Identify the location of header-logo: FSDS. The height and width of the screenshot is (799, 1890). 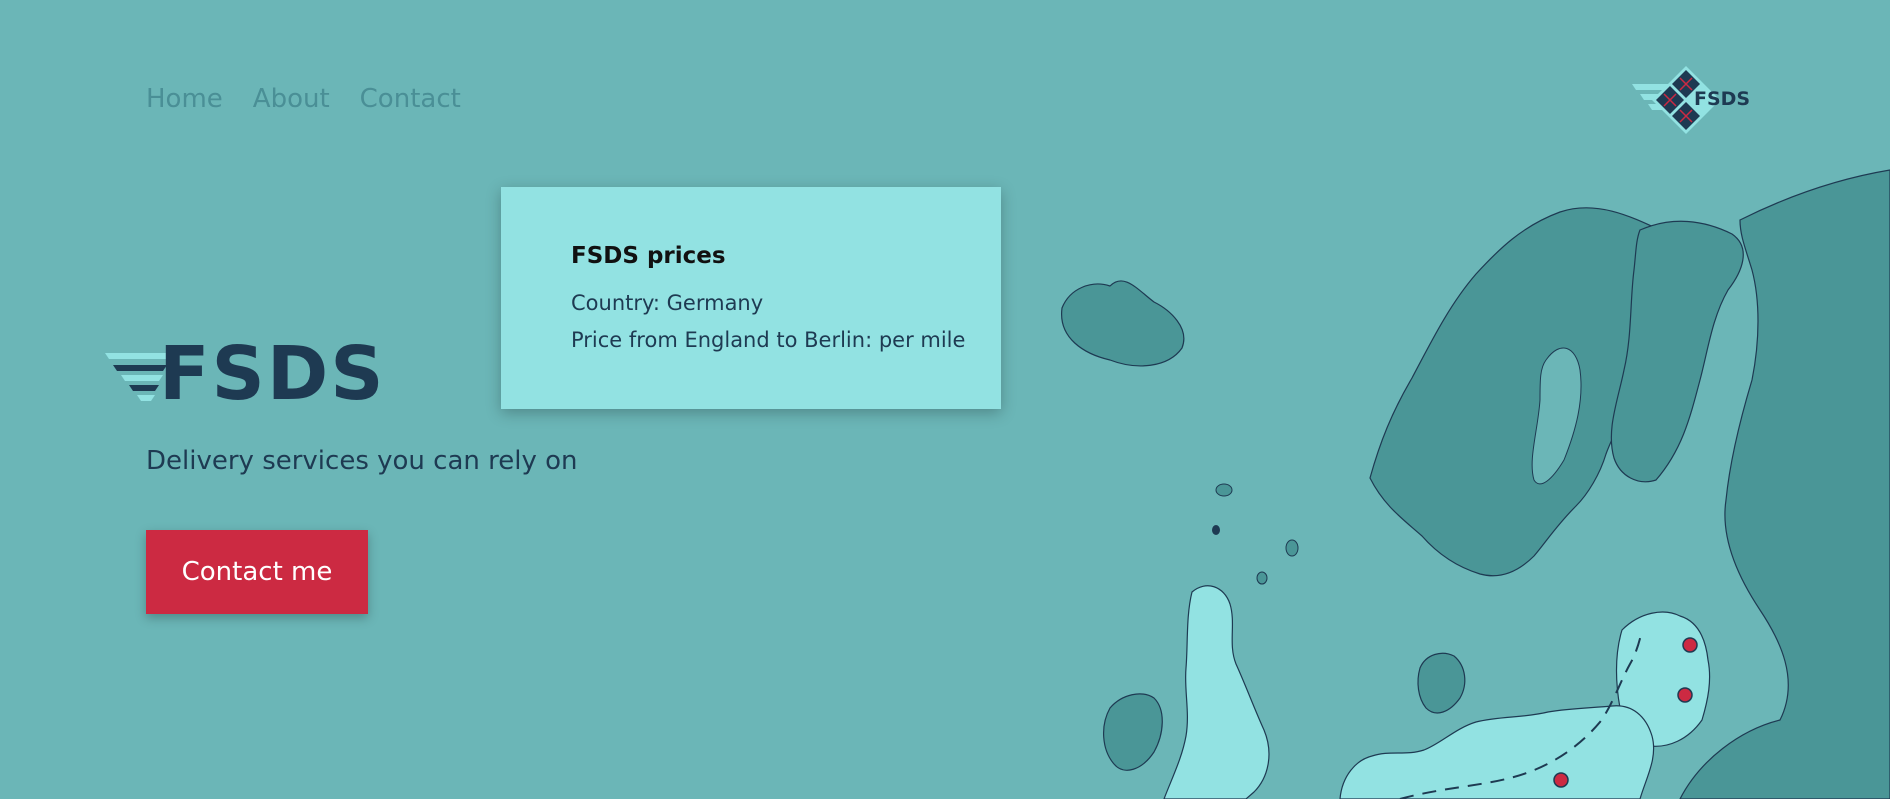
(1690, 99).